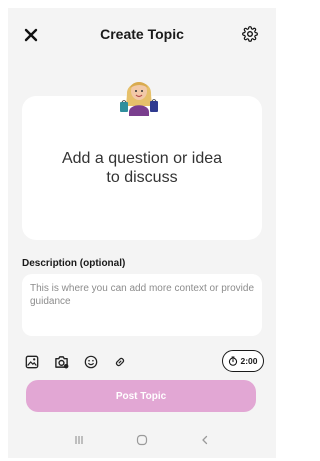 This screenshot has height=461, width=320. I want to click on close-button, so click(31, 35).